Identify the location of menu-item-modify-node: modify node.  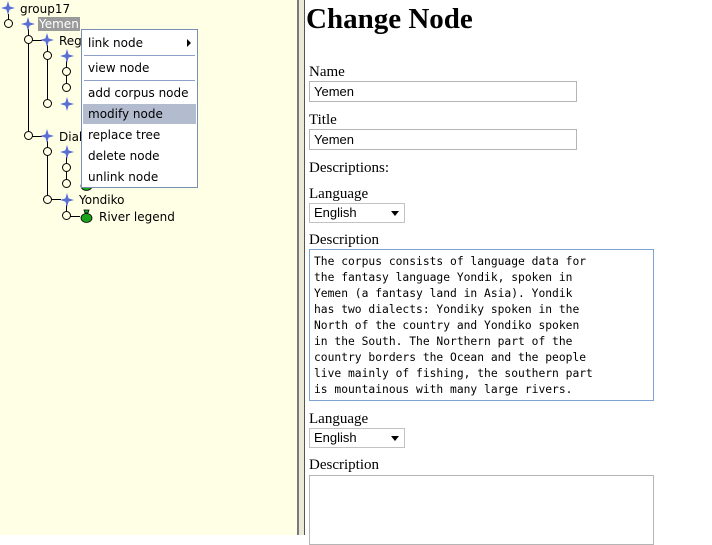
(139, 114).